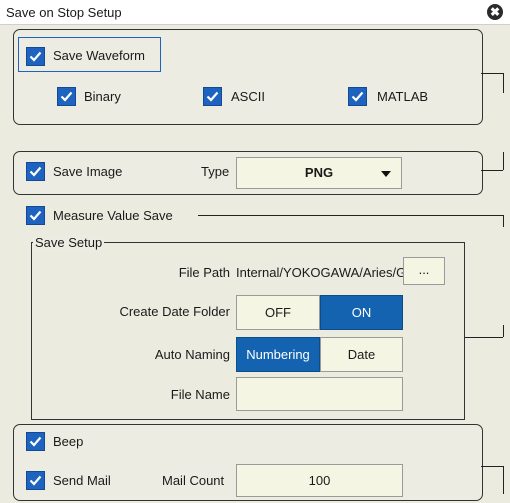 This screenshot has width=510, height=503. I want to click on image-type-value: PNG, so click(319, 172).